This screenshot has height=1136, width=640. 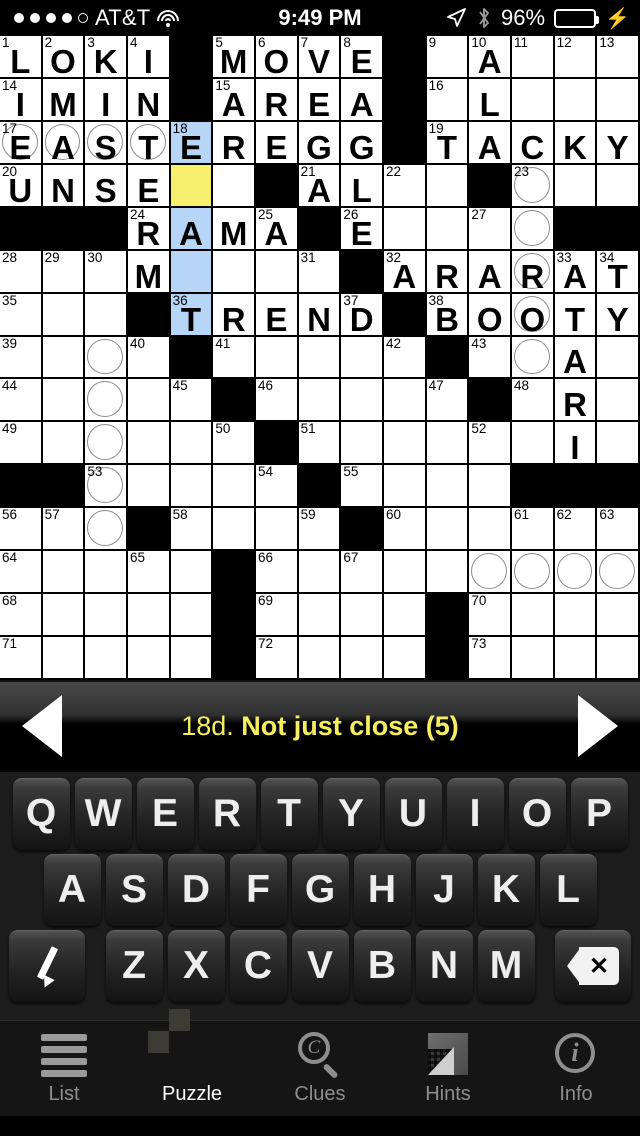 What do you see at coordinates (448, 100) in the screenshot?
I see `grid-cell: 16` at bounding box center [448, 100].